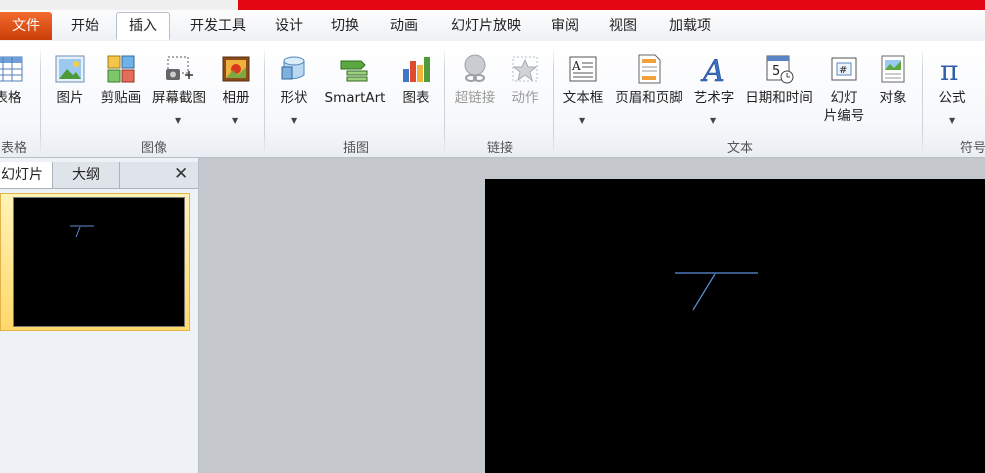  What do you see at coordinates (486, 26) in the screenshot?
I see `tab-slideshow: 幻灯片放映` at bounding box center [486, 26].